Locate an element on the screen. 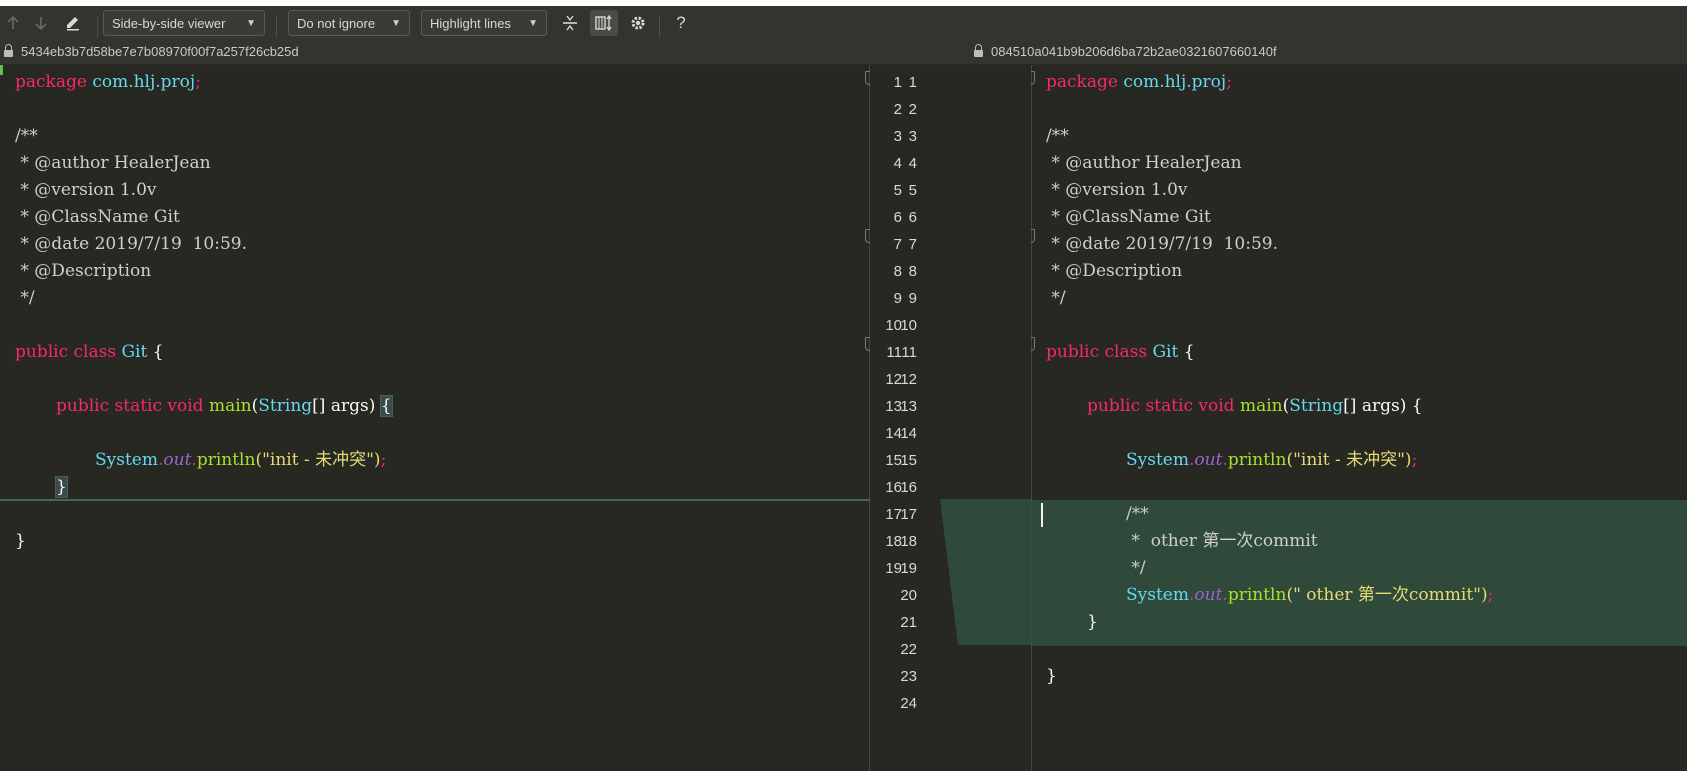 The width and height of the screenshot is (1687, 771). line-number: 13 is located at coordinates (908, 406).